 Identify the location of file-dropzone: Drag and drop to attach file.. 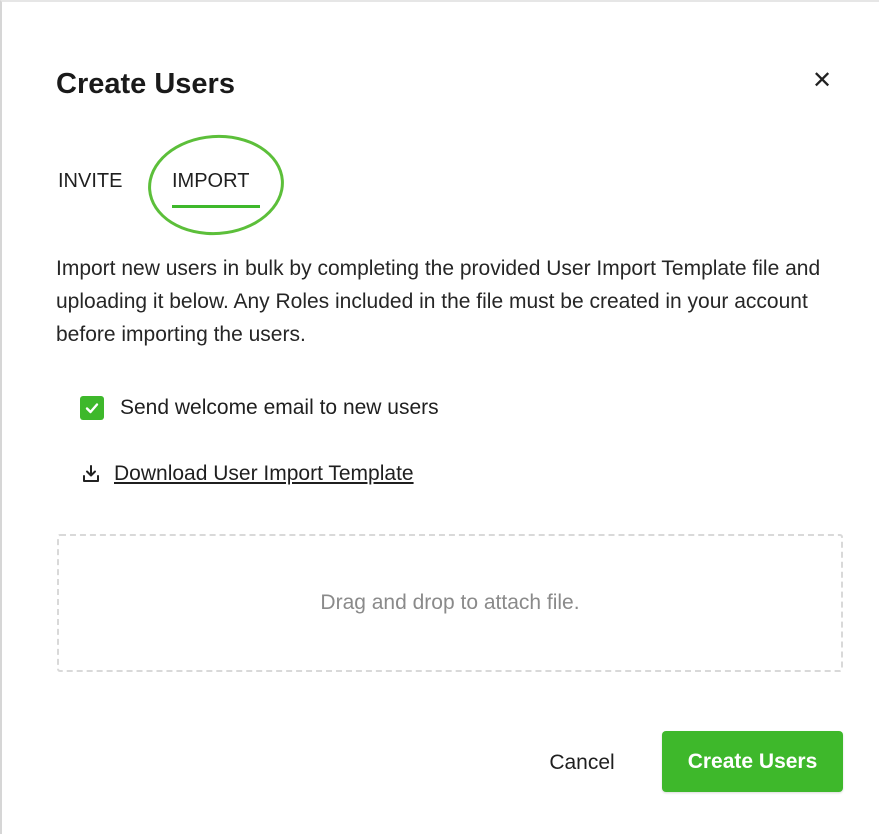
(450, 603).